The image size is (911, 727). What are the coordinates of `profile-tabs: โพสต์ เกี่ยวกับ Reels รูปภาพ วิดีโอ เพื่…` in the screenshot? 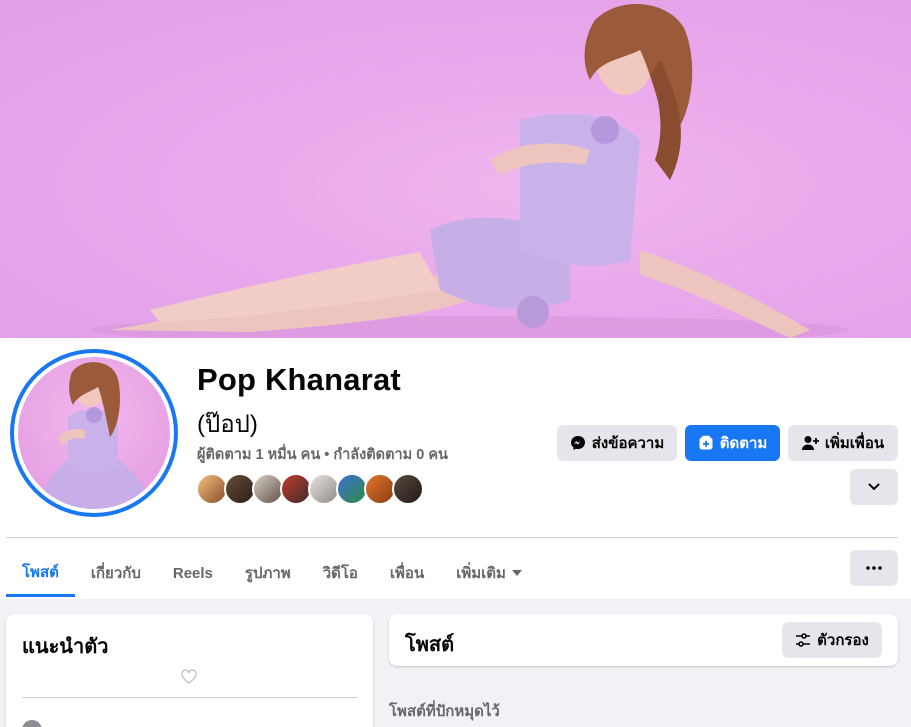 It's located at (272, 574).